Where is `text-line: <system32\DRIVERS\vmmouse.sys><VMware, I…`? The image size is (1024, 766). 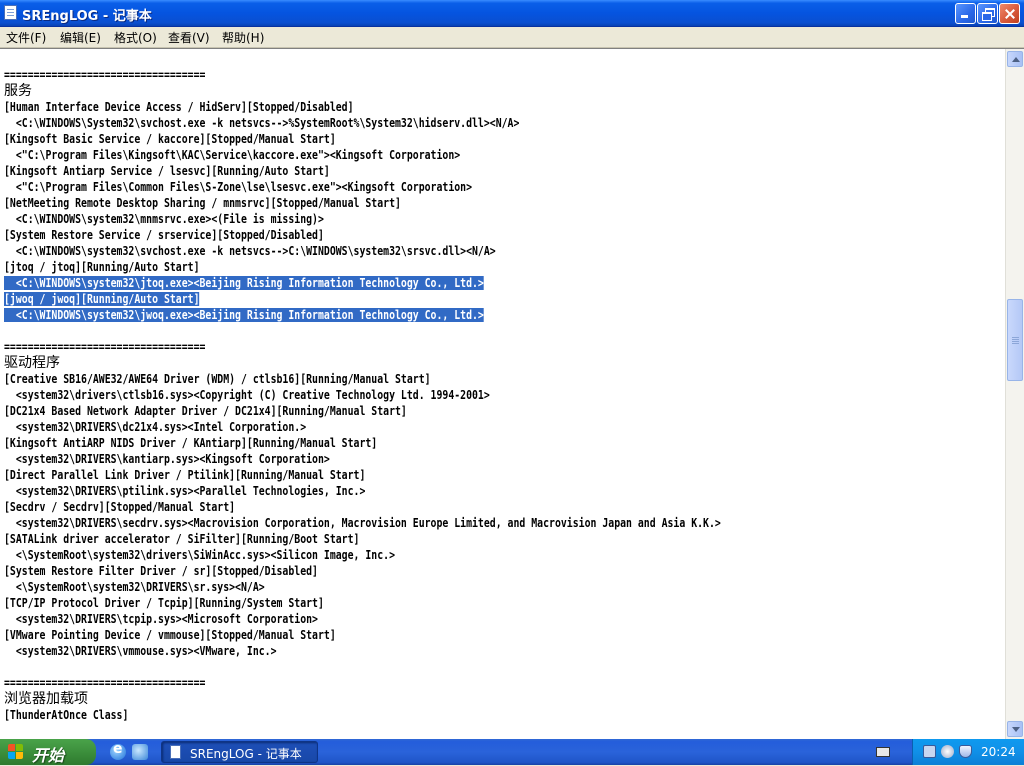
text-line: <system32\DRIVERS\vmmouse.sys><VMware, I… is located at coordinates (140, 651).